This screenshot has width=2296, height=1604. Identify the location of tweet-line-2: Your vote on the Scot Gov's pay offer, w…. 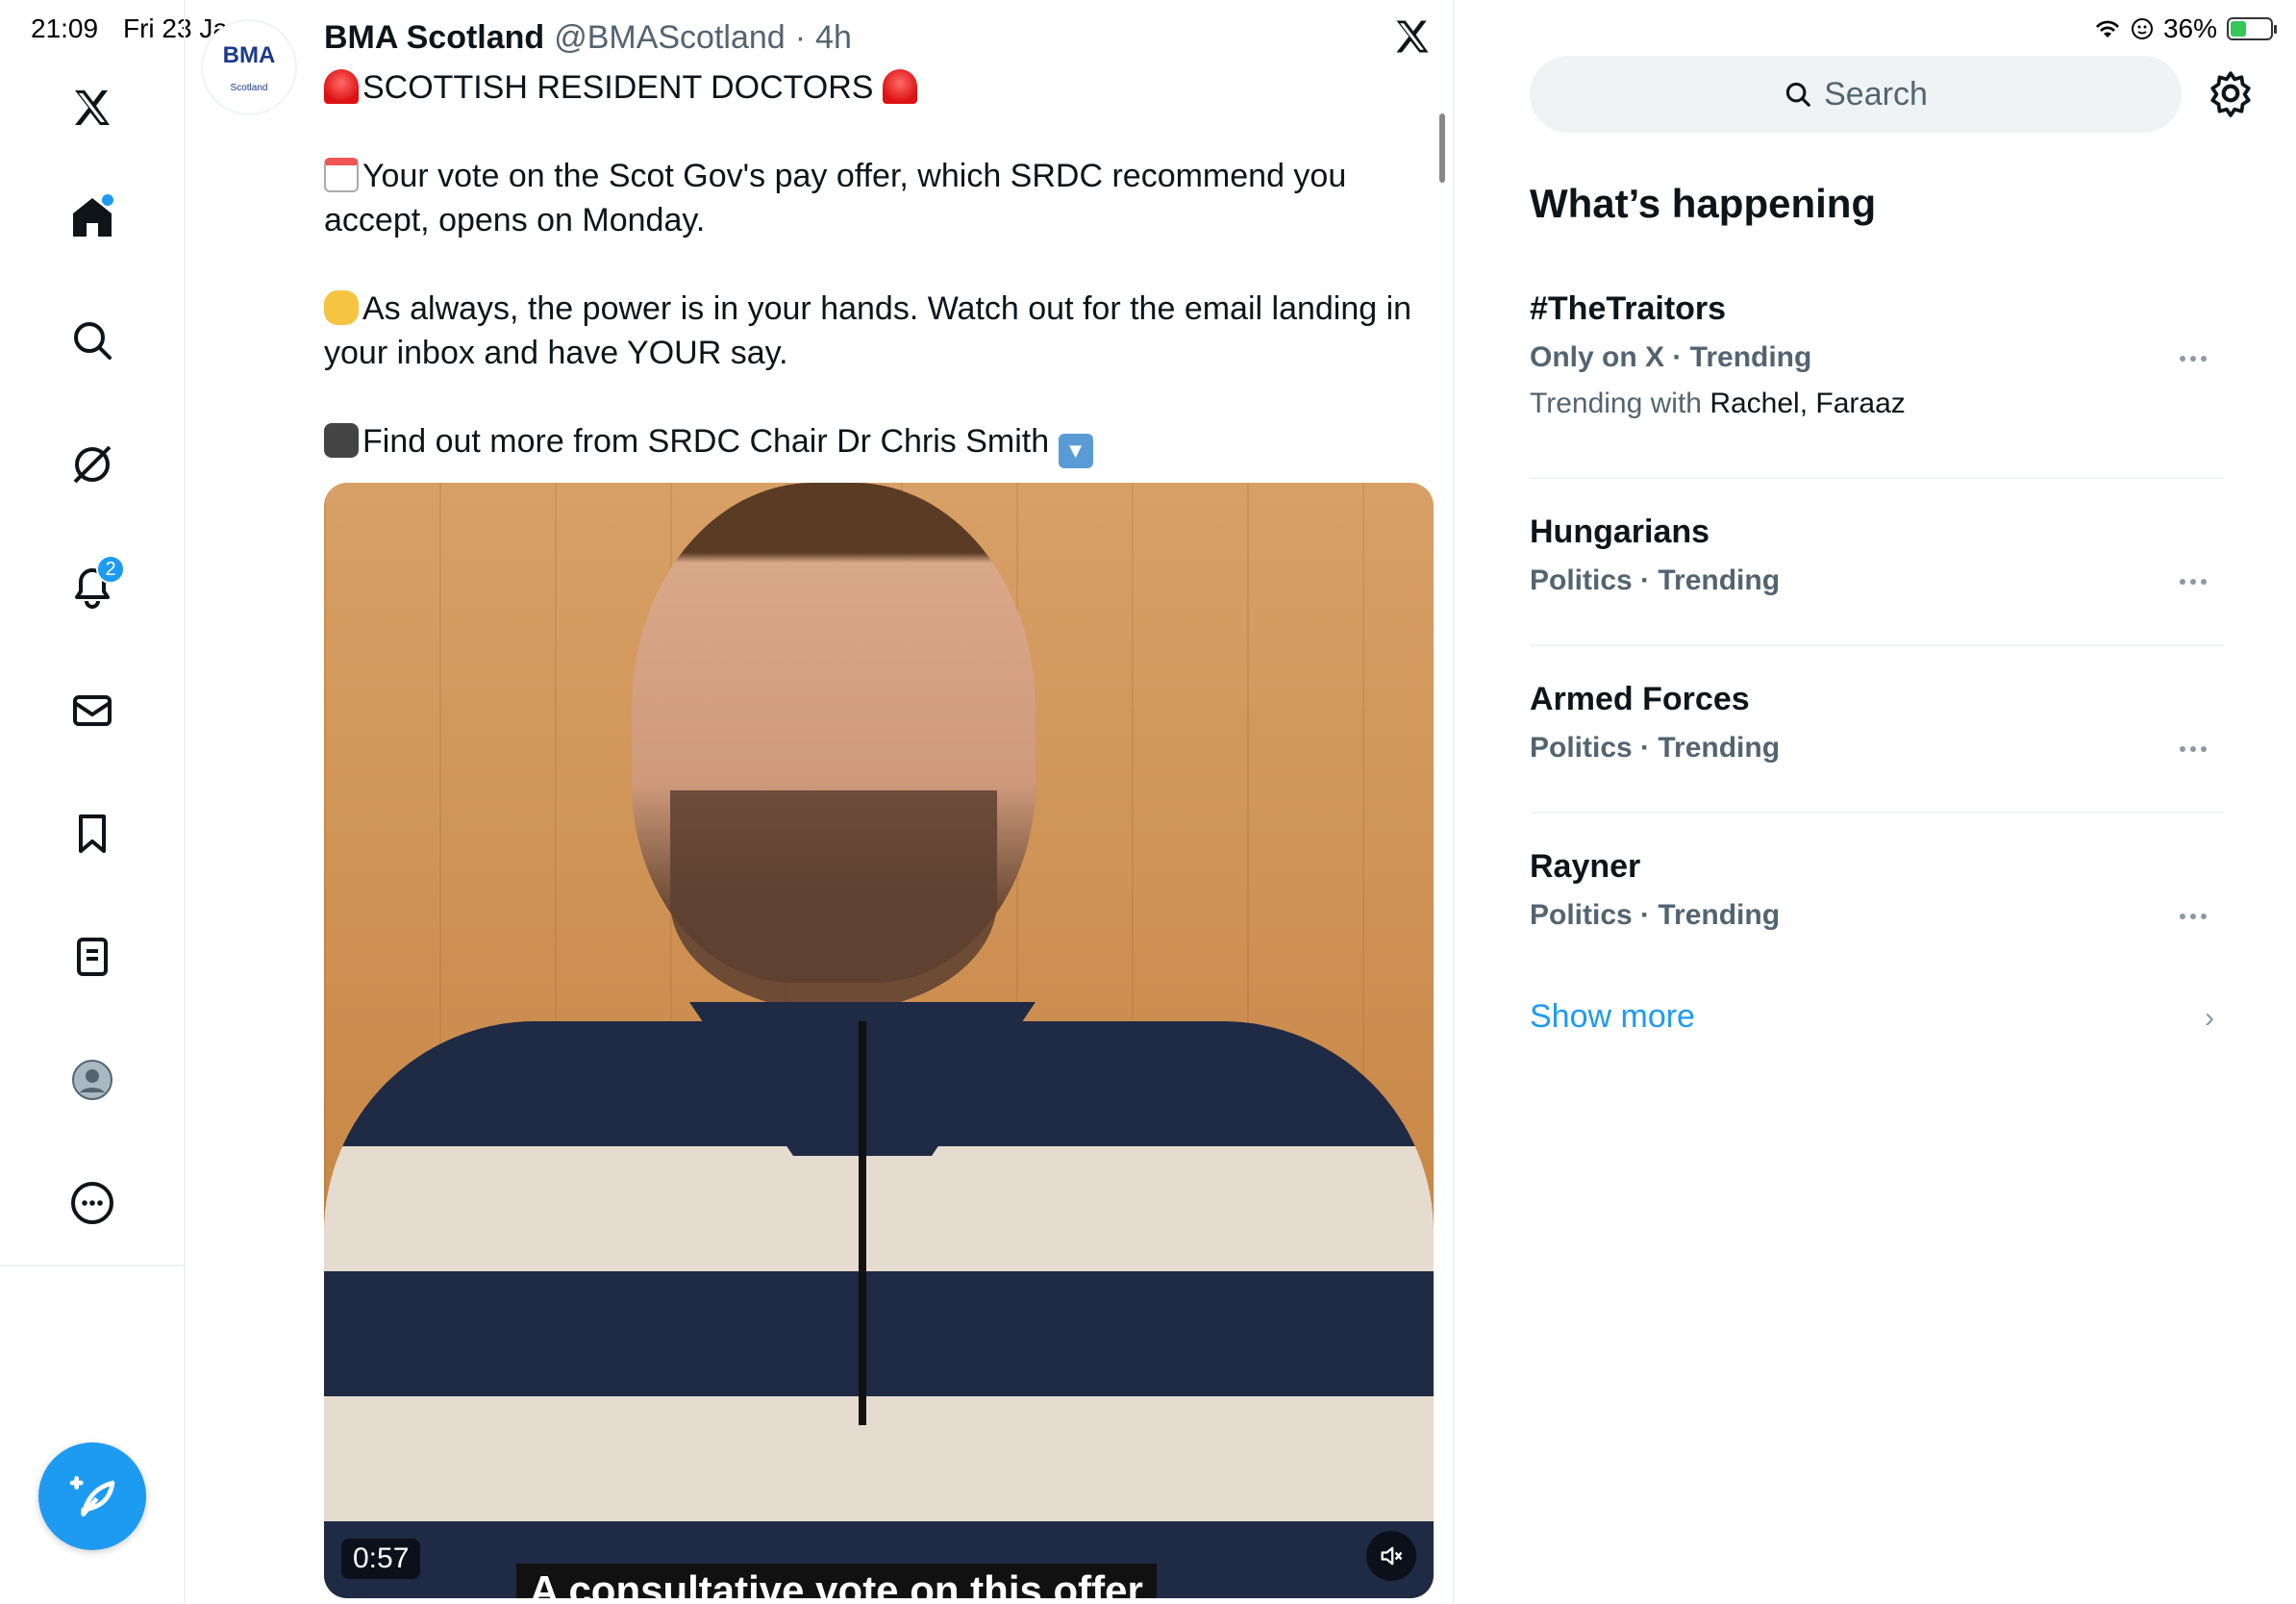
(835, 198).